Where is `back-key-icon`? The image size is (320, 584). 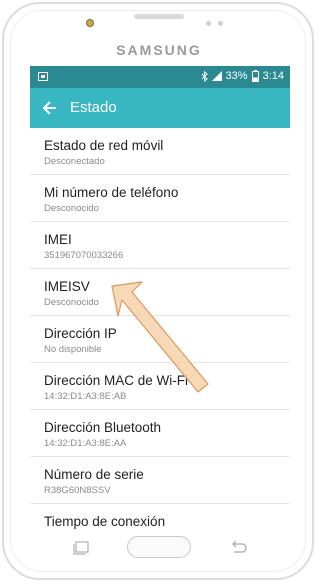
back-key-icon is located at coordinates (238, 547).